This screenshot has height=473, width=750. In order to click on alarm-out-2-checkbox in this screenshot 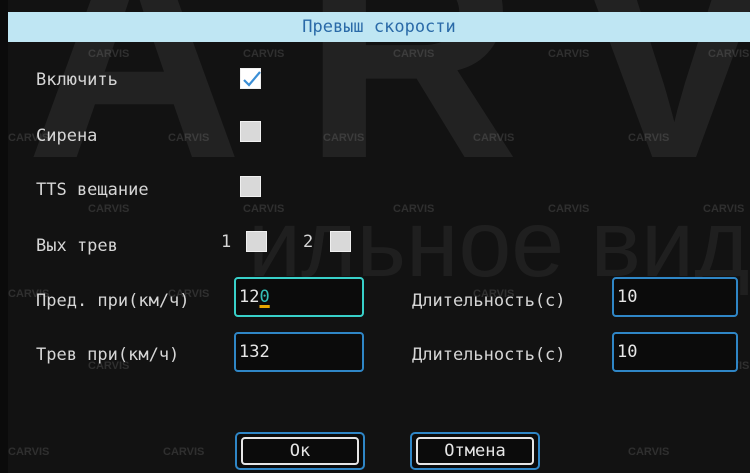, I will do `click(340, 241)`.